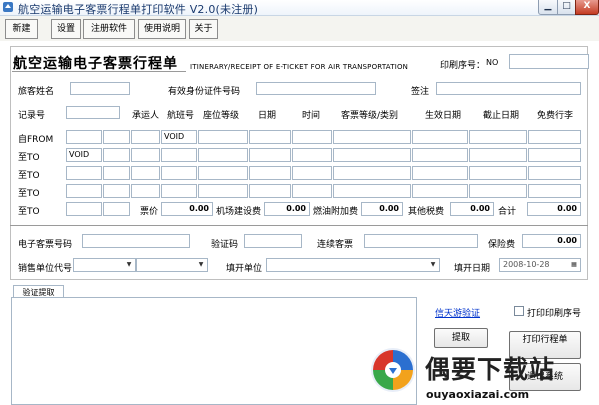  What do you see at coordinates (270, 137) in the screenshot?
I see `from-date-cell` at bounding box center [270, 137].